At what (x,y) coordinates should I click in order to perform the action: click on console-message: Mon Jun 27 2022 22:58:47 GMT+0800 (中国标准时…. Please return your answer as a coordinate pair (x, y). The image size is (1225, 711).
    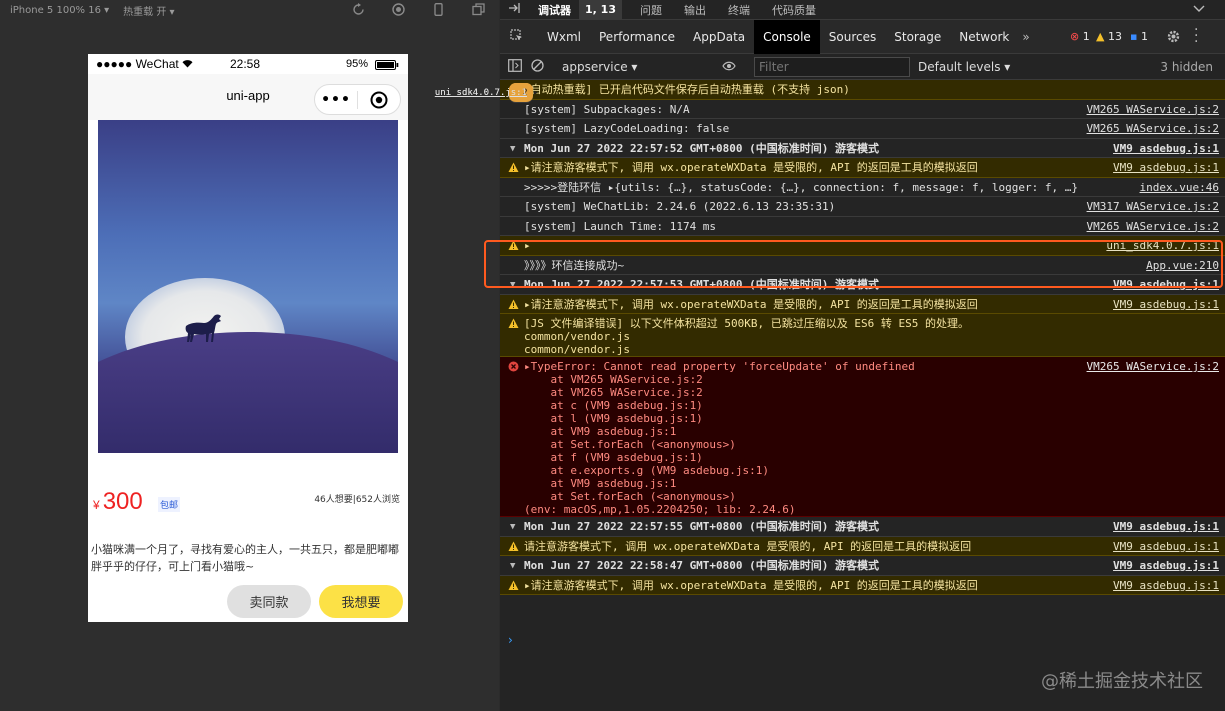
    Looking at the image, I should click on (702, 565).